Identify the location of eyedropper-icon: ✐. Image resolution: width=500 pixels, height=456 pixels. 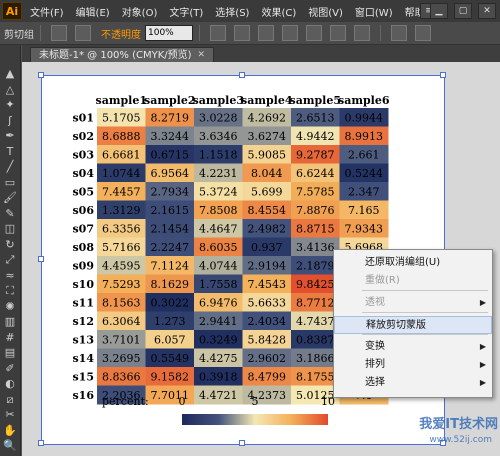
(10, 369).